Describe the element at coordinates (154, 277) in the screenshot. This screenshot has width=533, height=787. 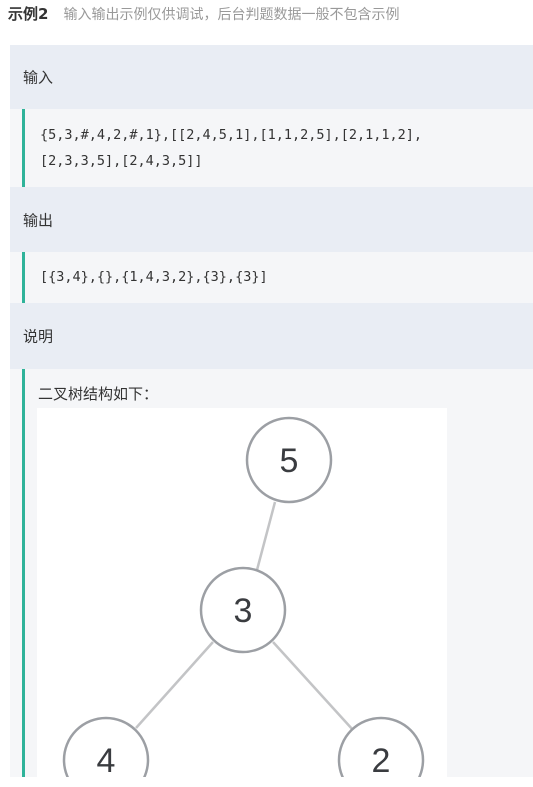
I see `output-value: [{3,4},{},{1,4,3,2},{3},{3}]` at that location.